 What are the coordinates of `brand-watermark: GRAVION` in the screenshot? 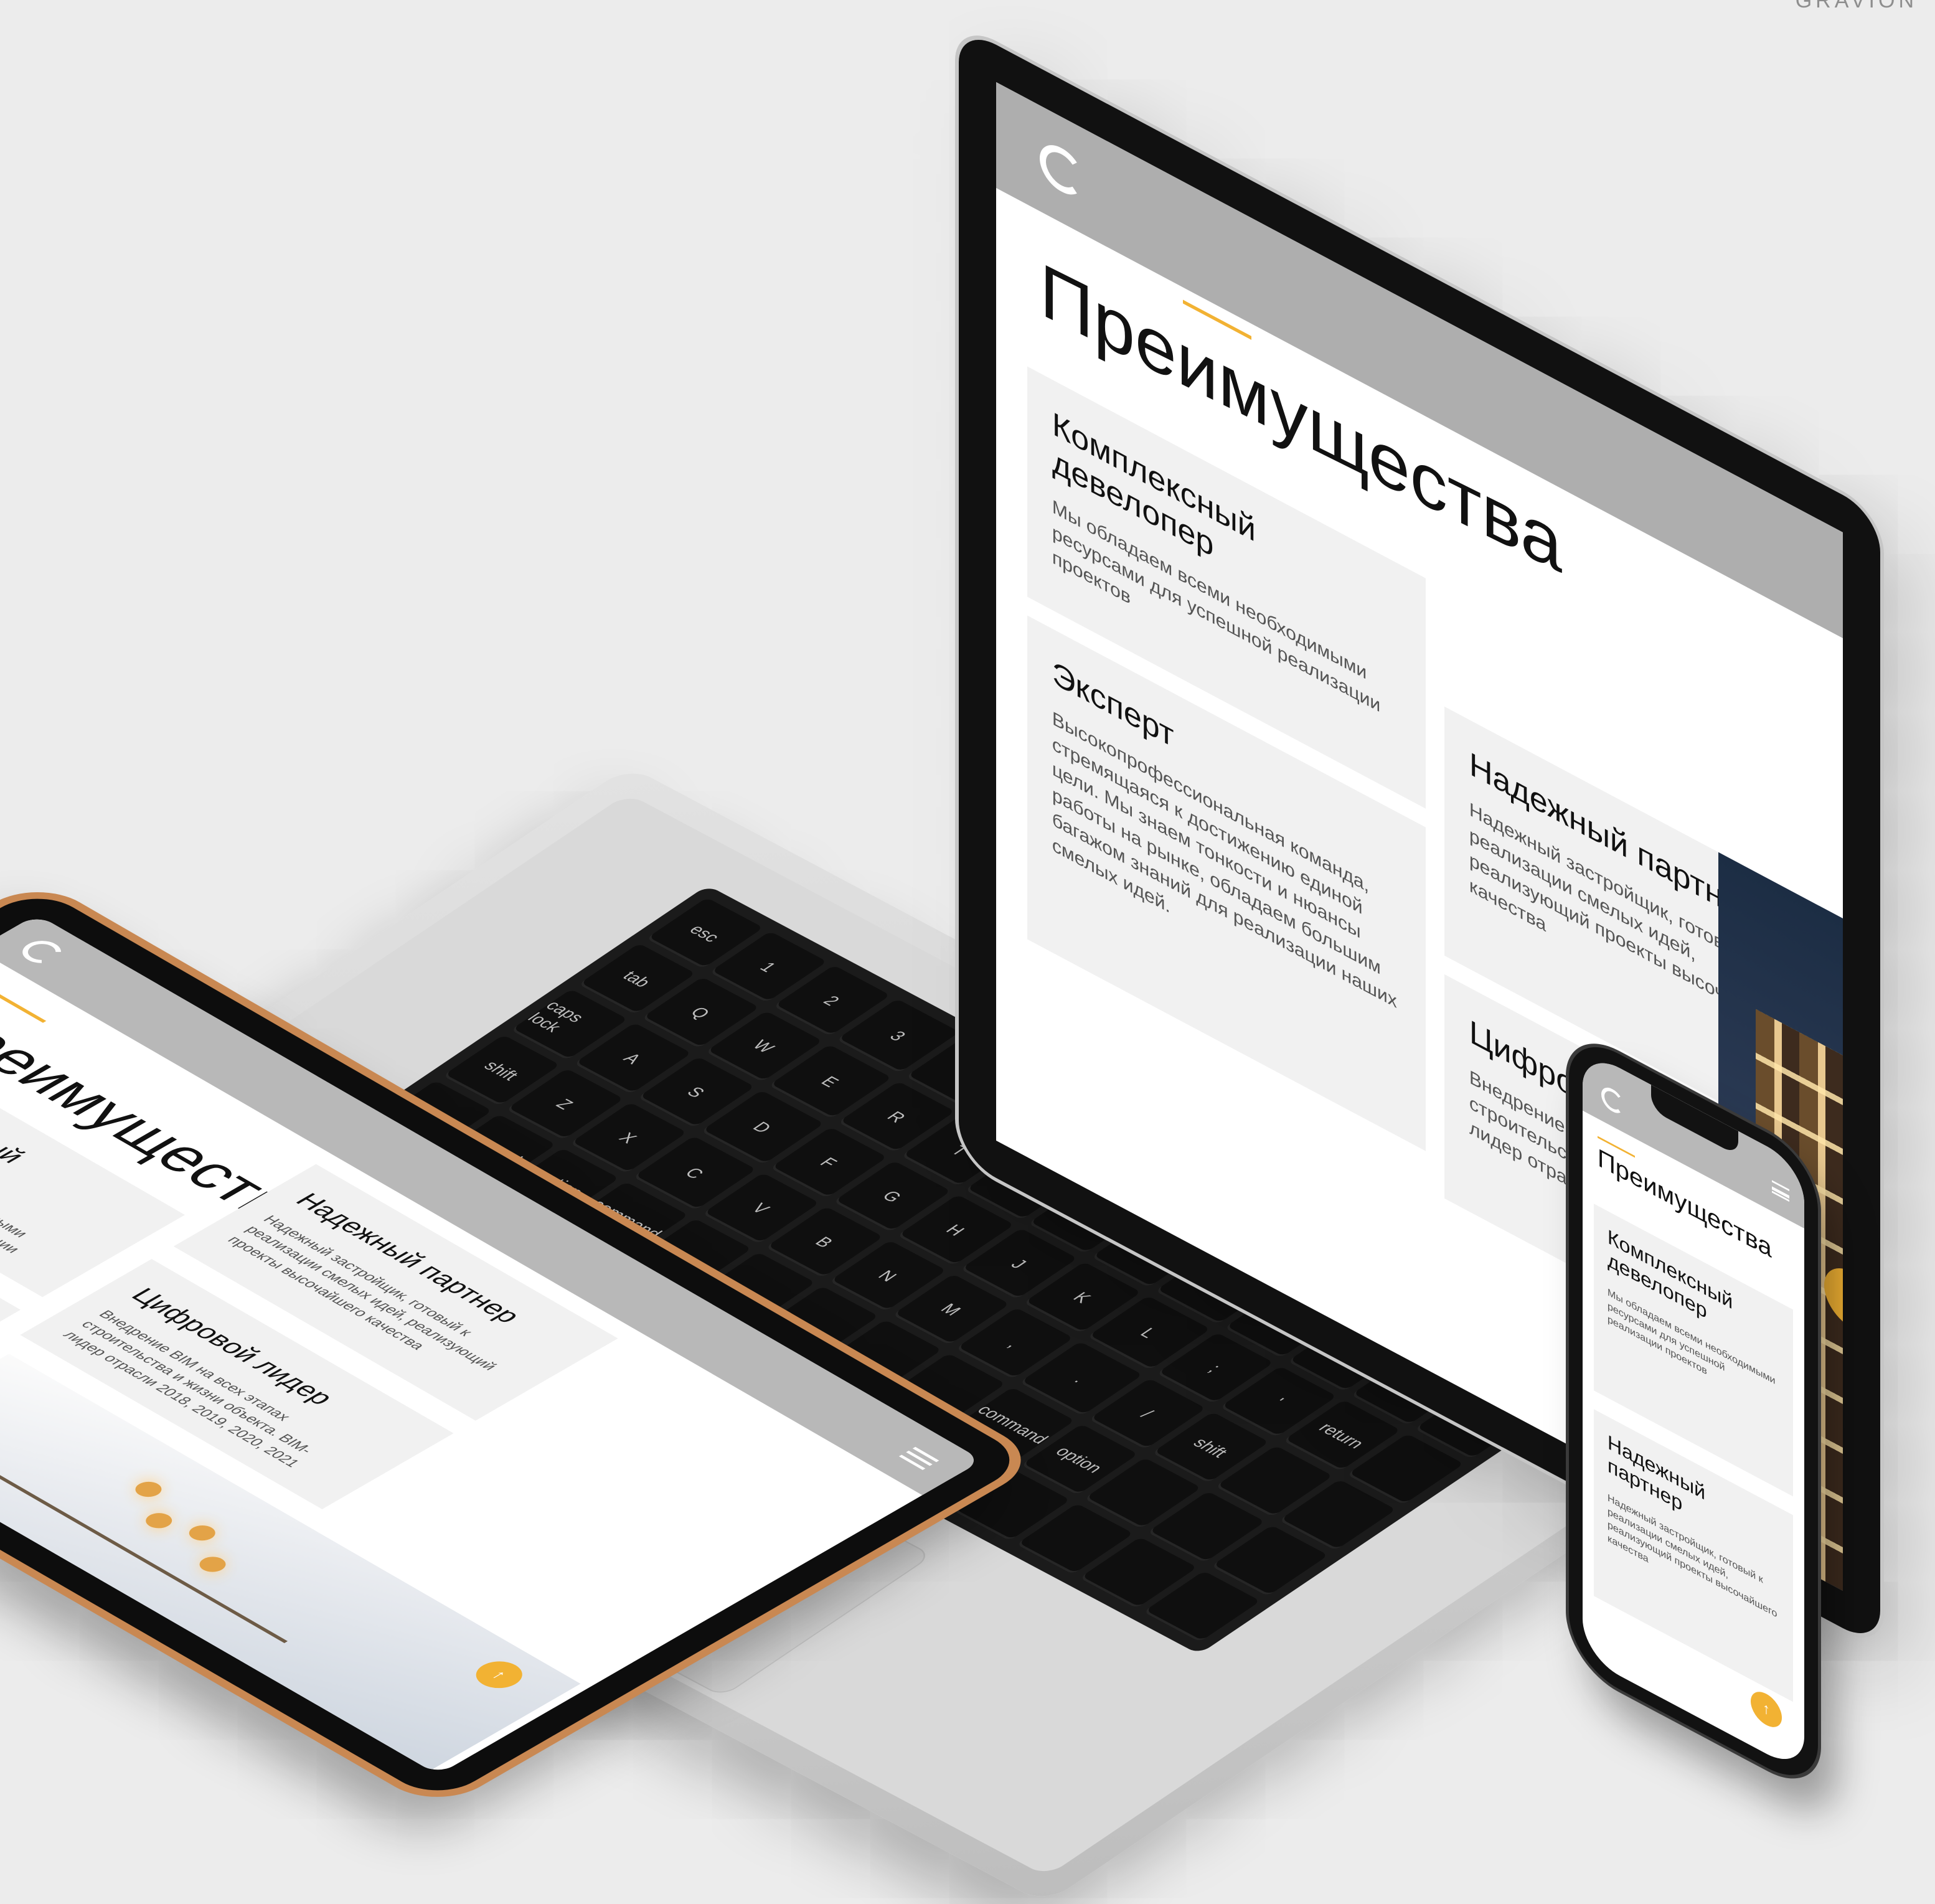 It's located at (1856, 6).